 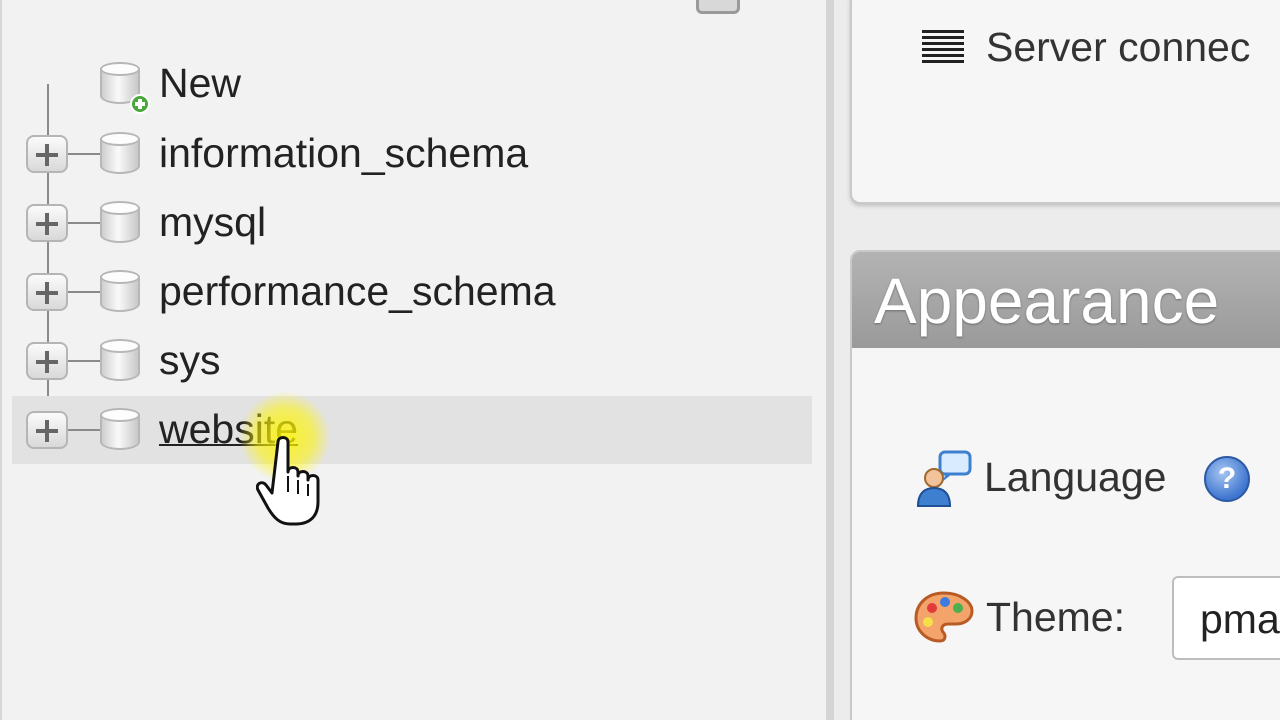 I want to click on theme-select: pma, so click(x=1226, y=618).